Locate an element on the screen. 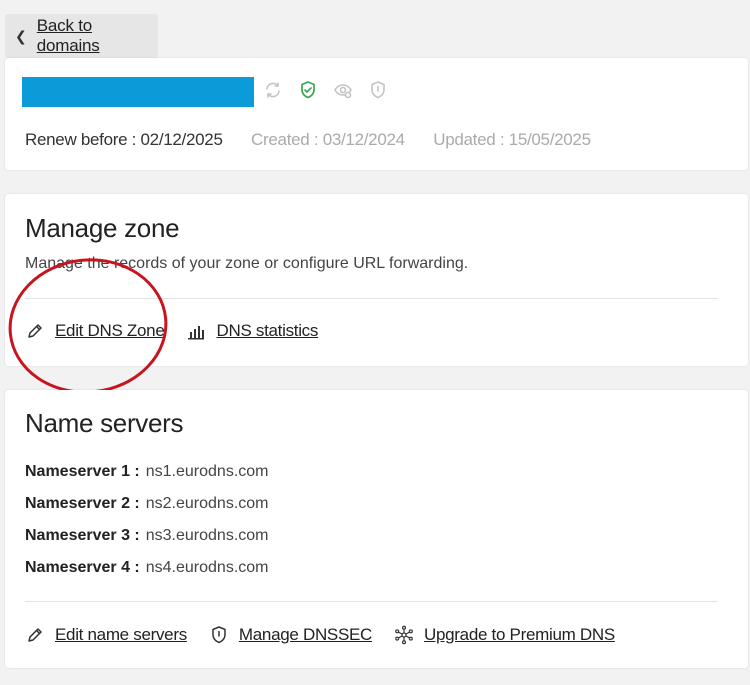 This screenshot has width=750, height=685. nameserver-value: ns2.eurodns.com is located at coordinates (207, 503).